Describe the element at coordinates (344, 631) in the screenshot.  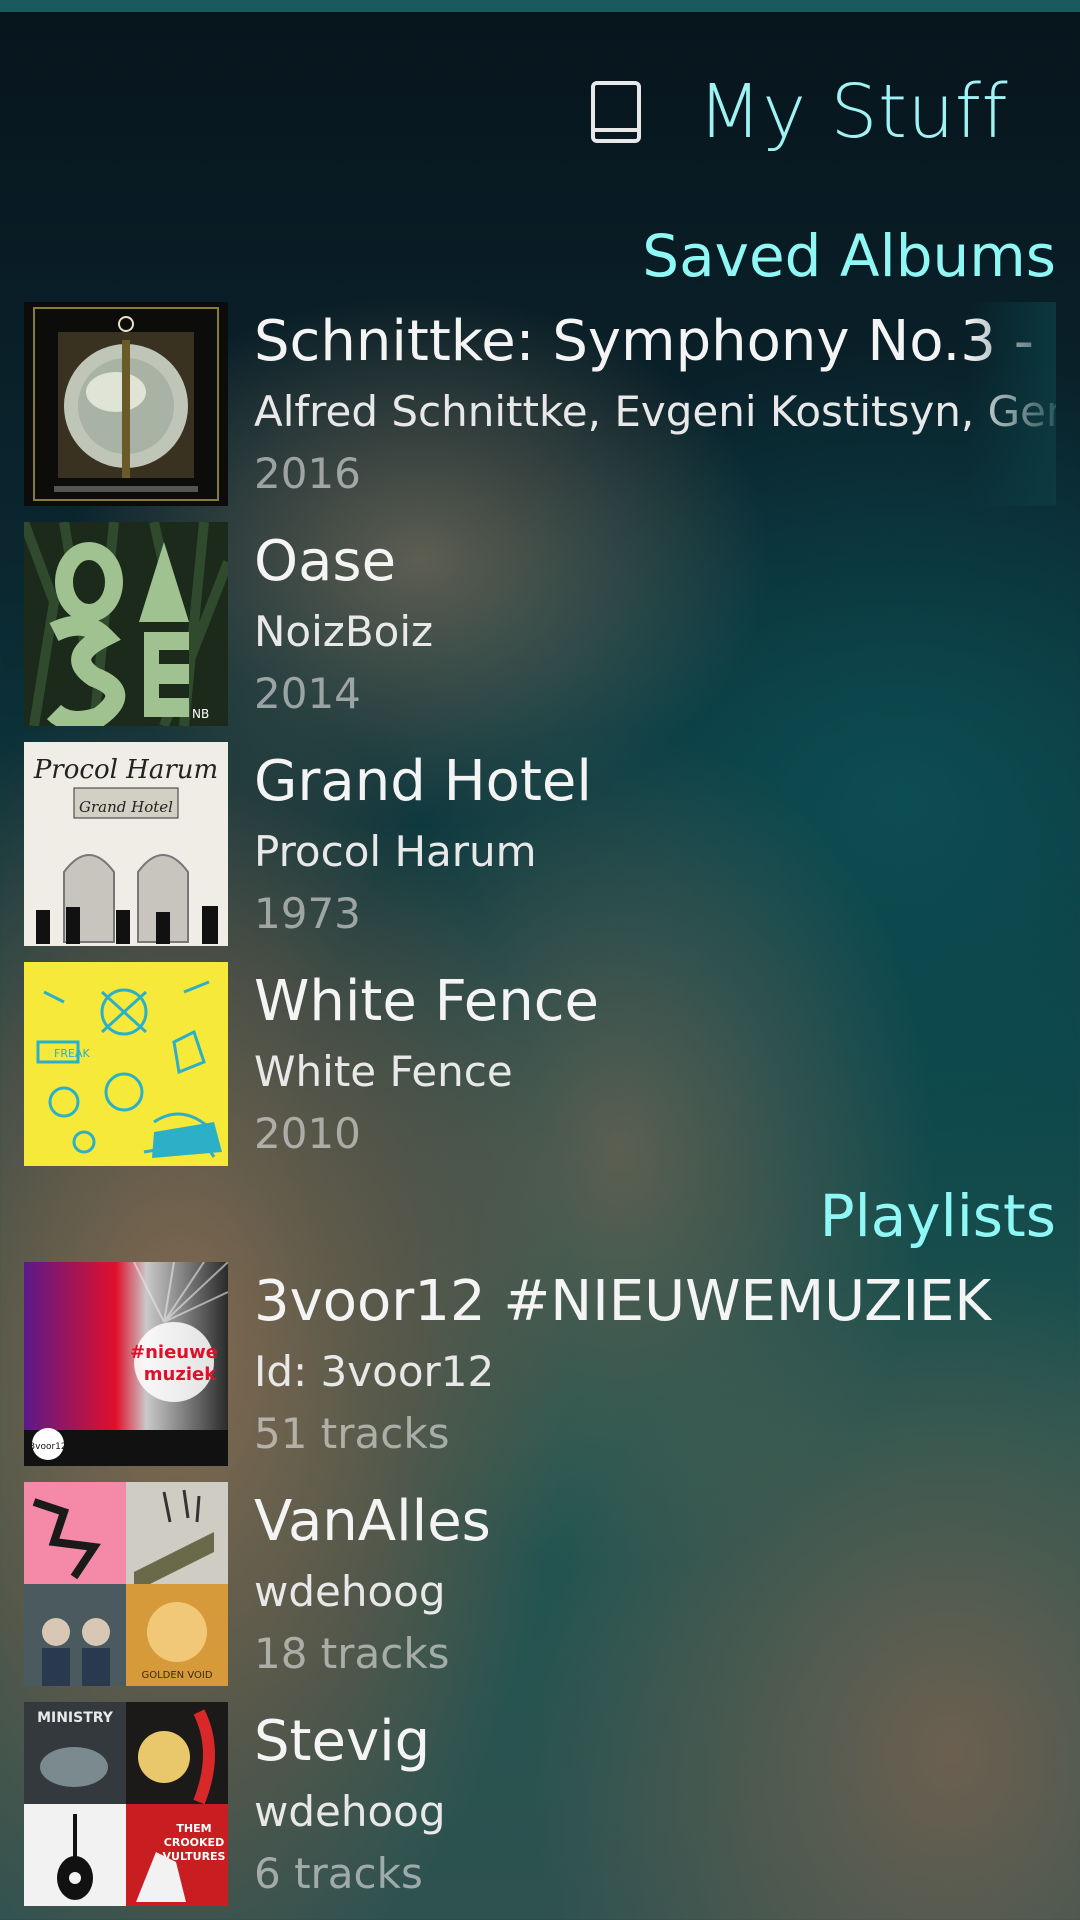
I see `album-artist: NoizBoiz` at that location.